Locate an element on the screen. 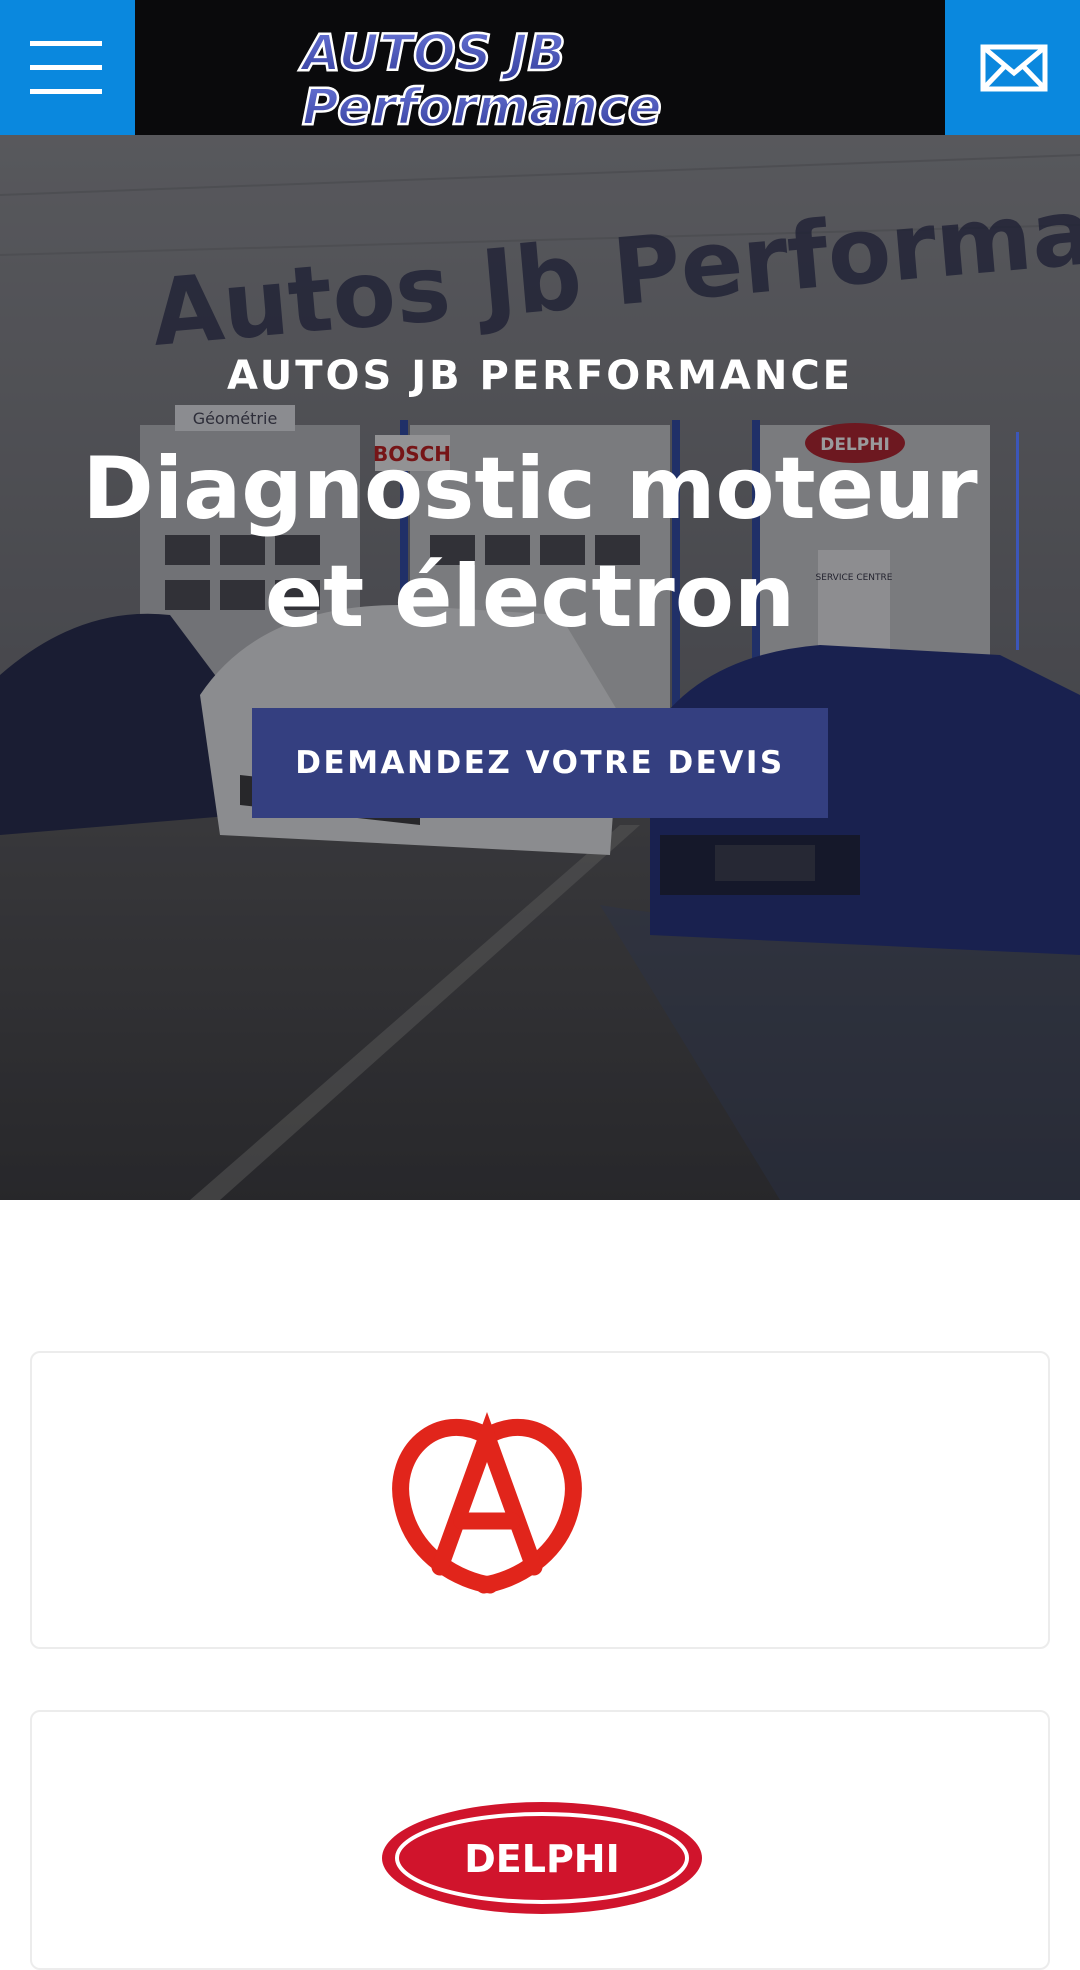 The height and width of the screenshot is (1970, 1080). partner-card: DELPHI is located at coordinates (540, 1840).